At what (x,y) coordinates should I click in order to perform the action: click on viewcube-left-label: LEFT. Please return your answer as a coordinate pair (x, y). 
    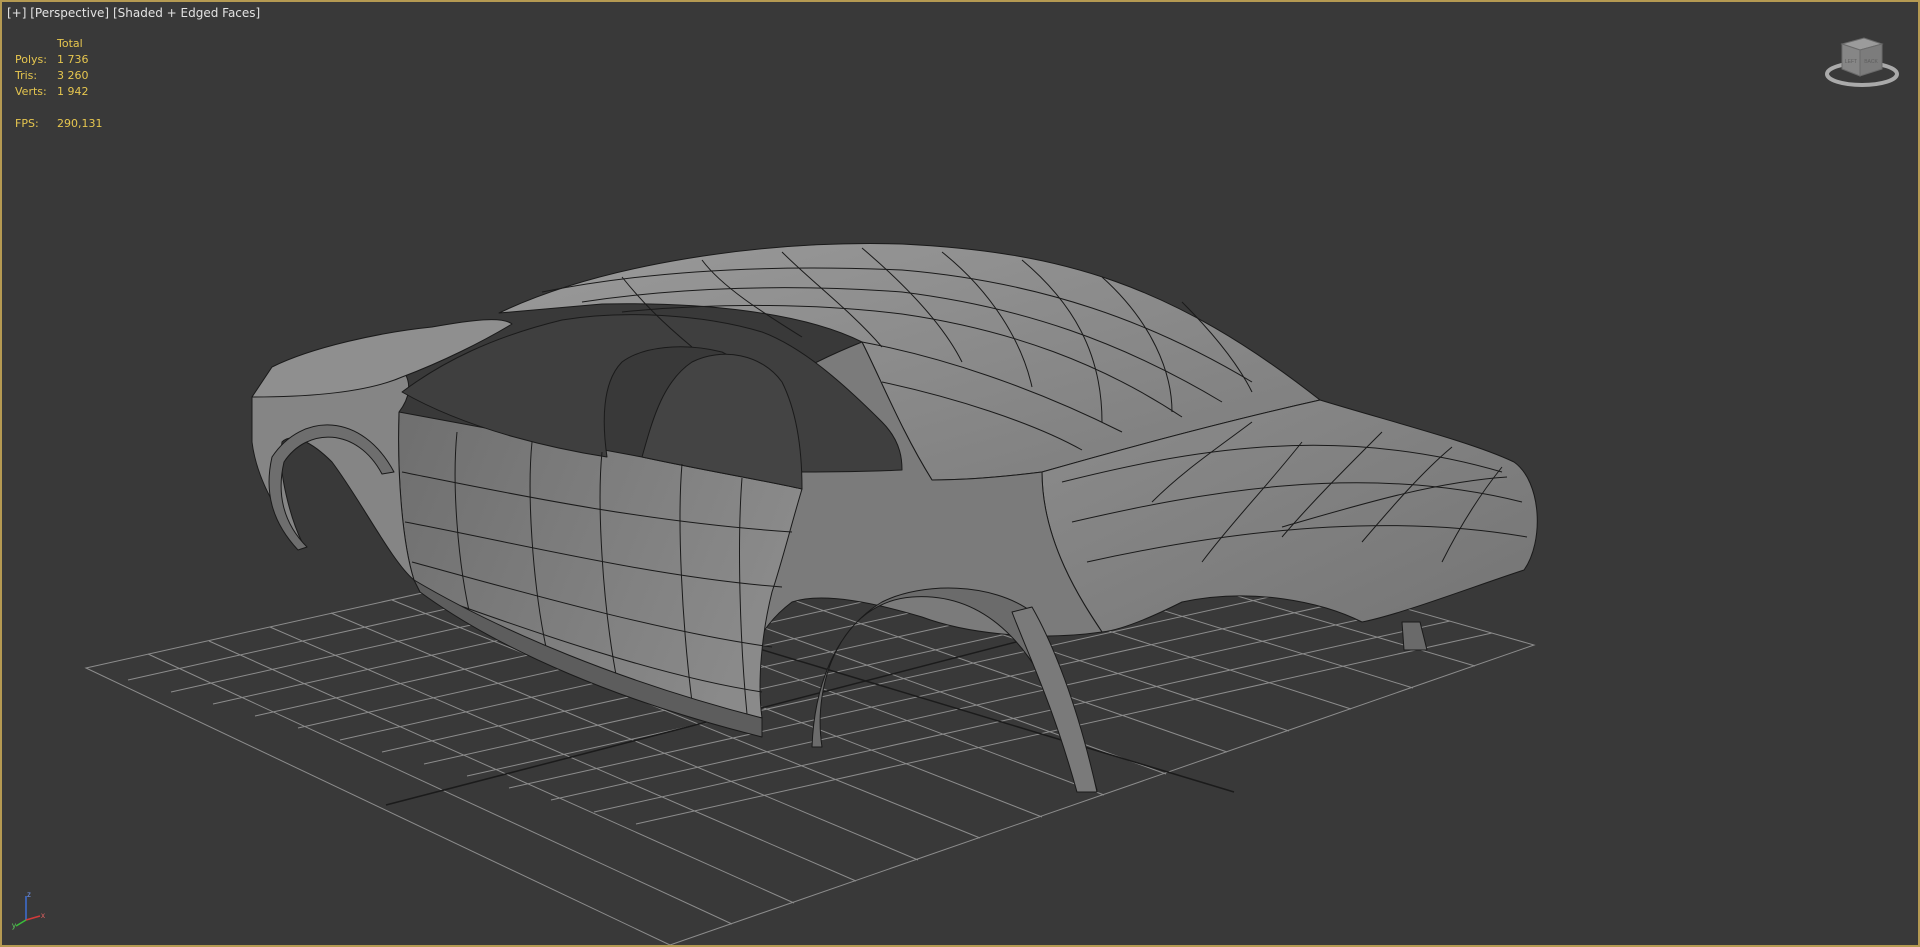
    Looking at the image, I should click on (1851, 62).